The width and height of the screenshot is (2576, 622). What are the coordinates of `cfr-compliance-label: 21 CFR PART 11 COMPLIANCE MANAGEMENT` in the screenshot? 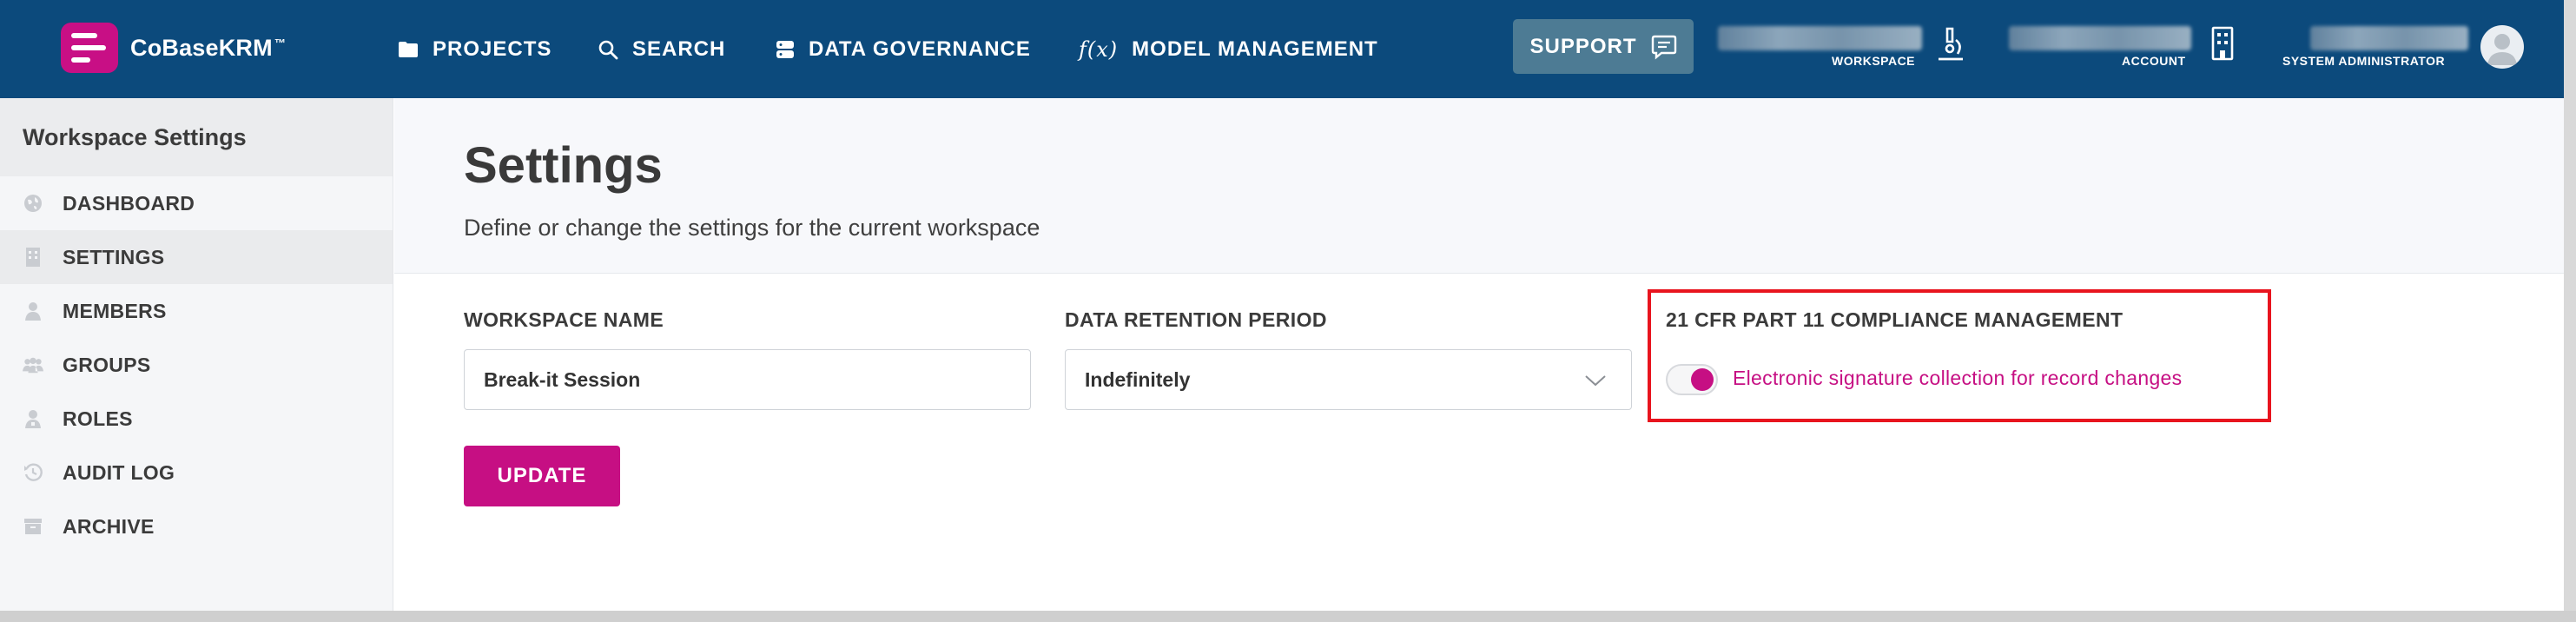 It's located at (1895, 319).